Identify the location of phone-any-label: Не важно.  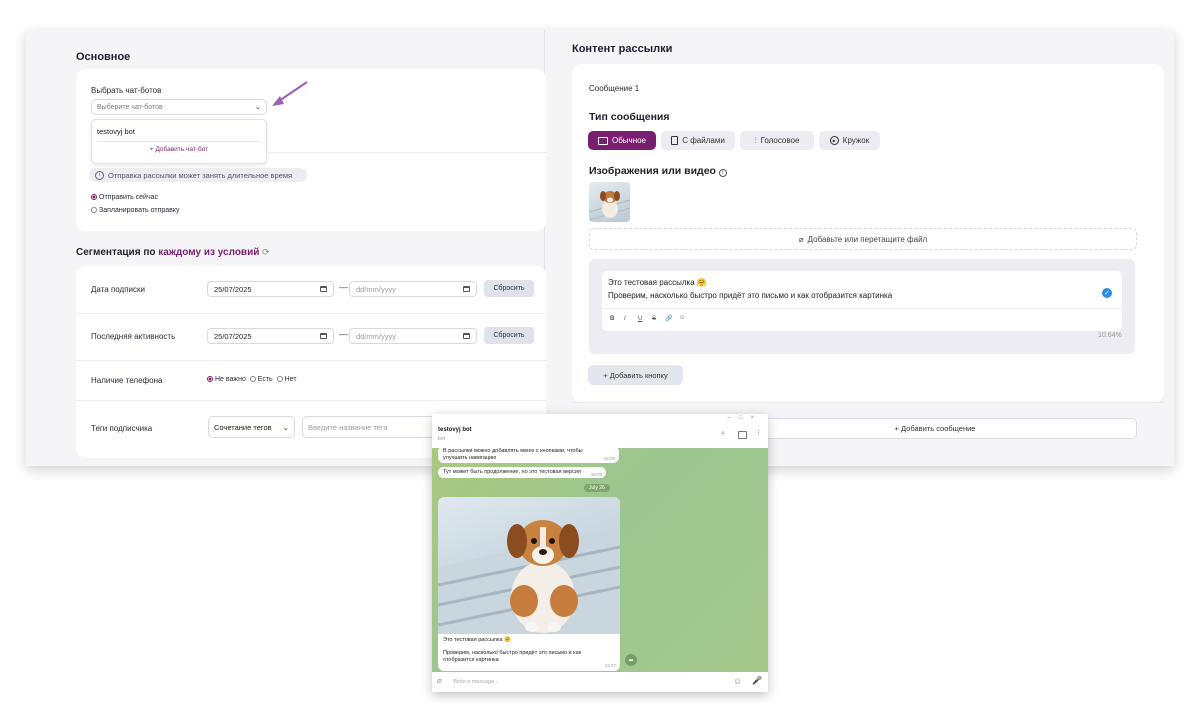
(230, 379).